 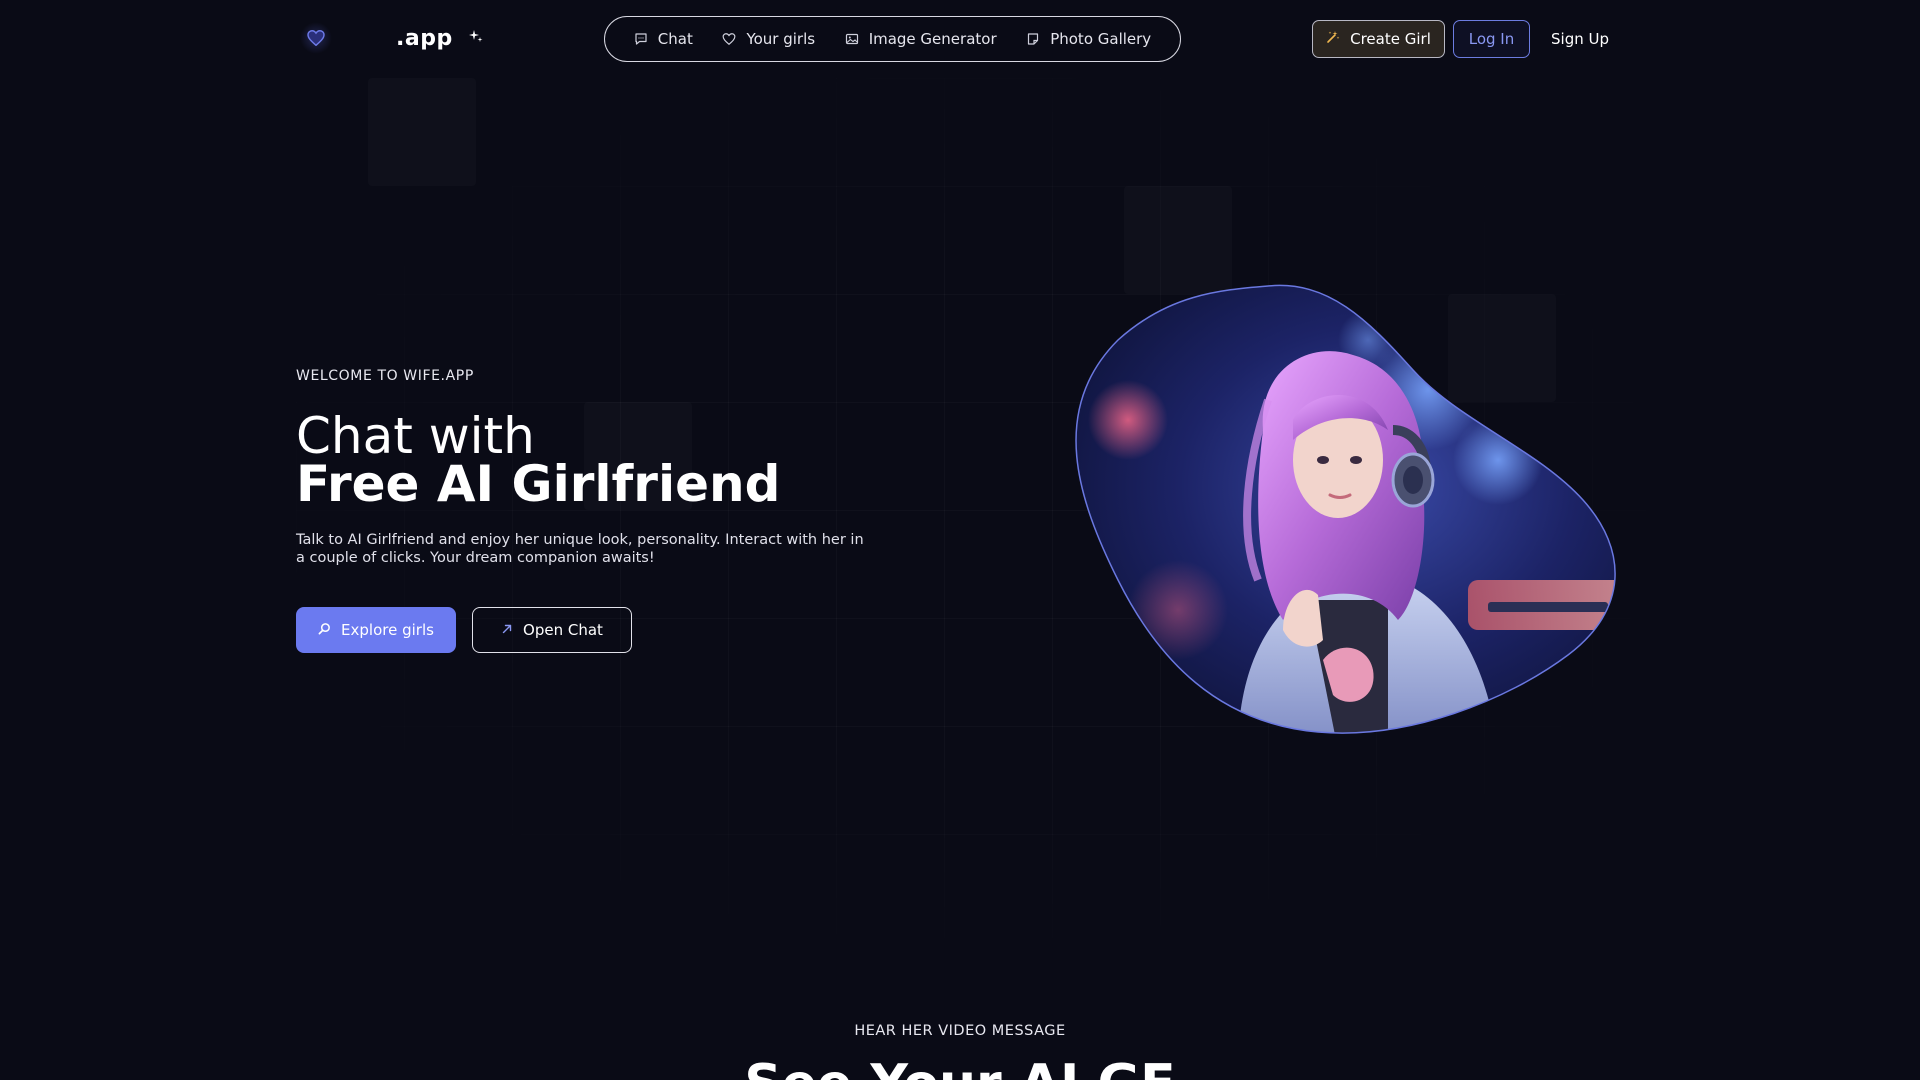 I want to click on arrow-up-right-icon, so click(x=507, y=630).